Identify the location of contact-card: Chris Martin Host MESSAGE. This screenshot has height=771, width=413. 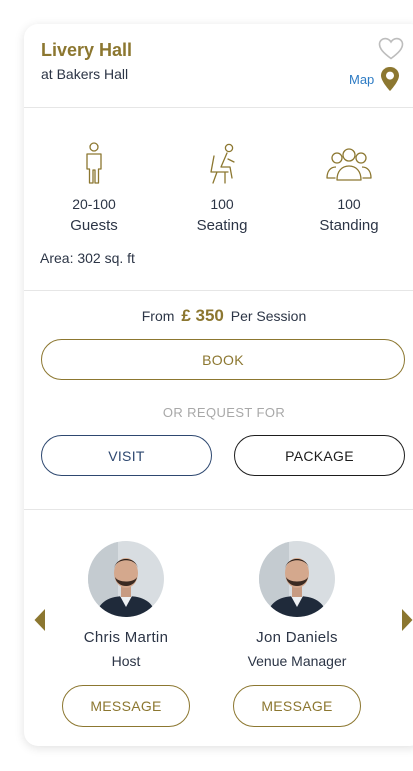
(126, 634).